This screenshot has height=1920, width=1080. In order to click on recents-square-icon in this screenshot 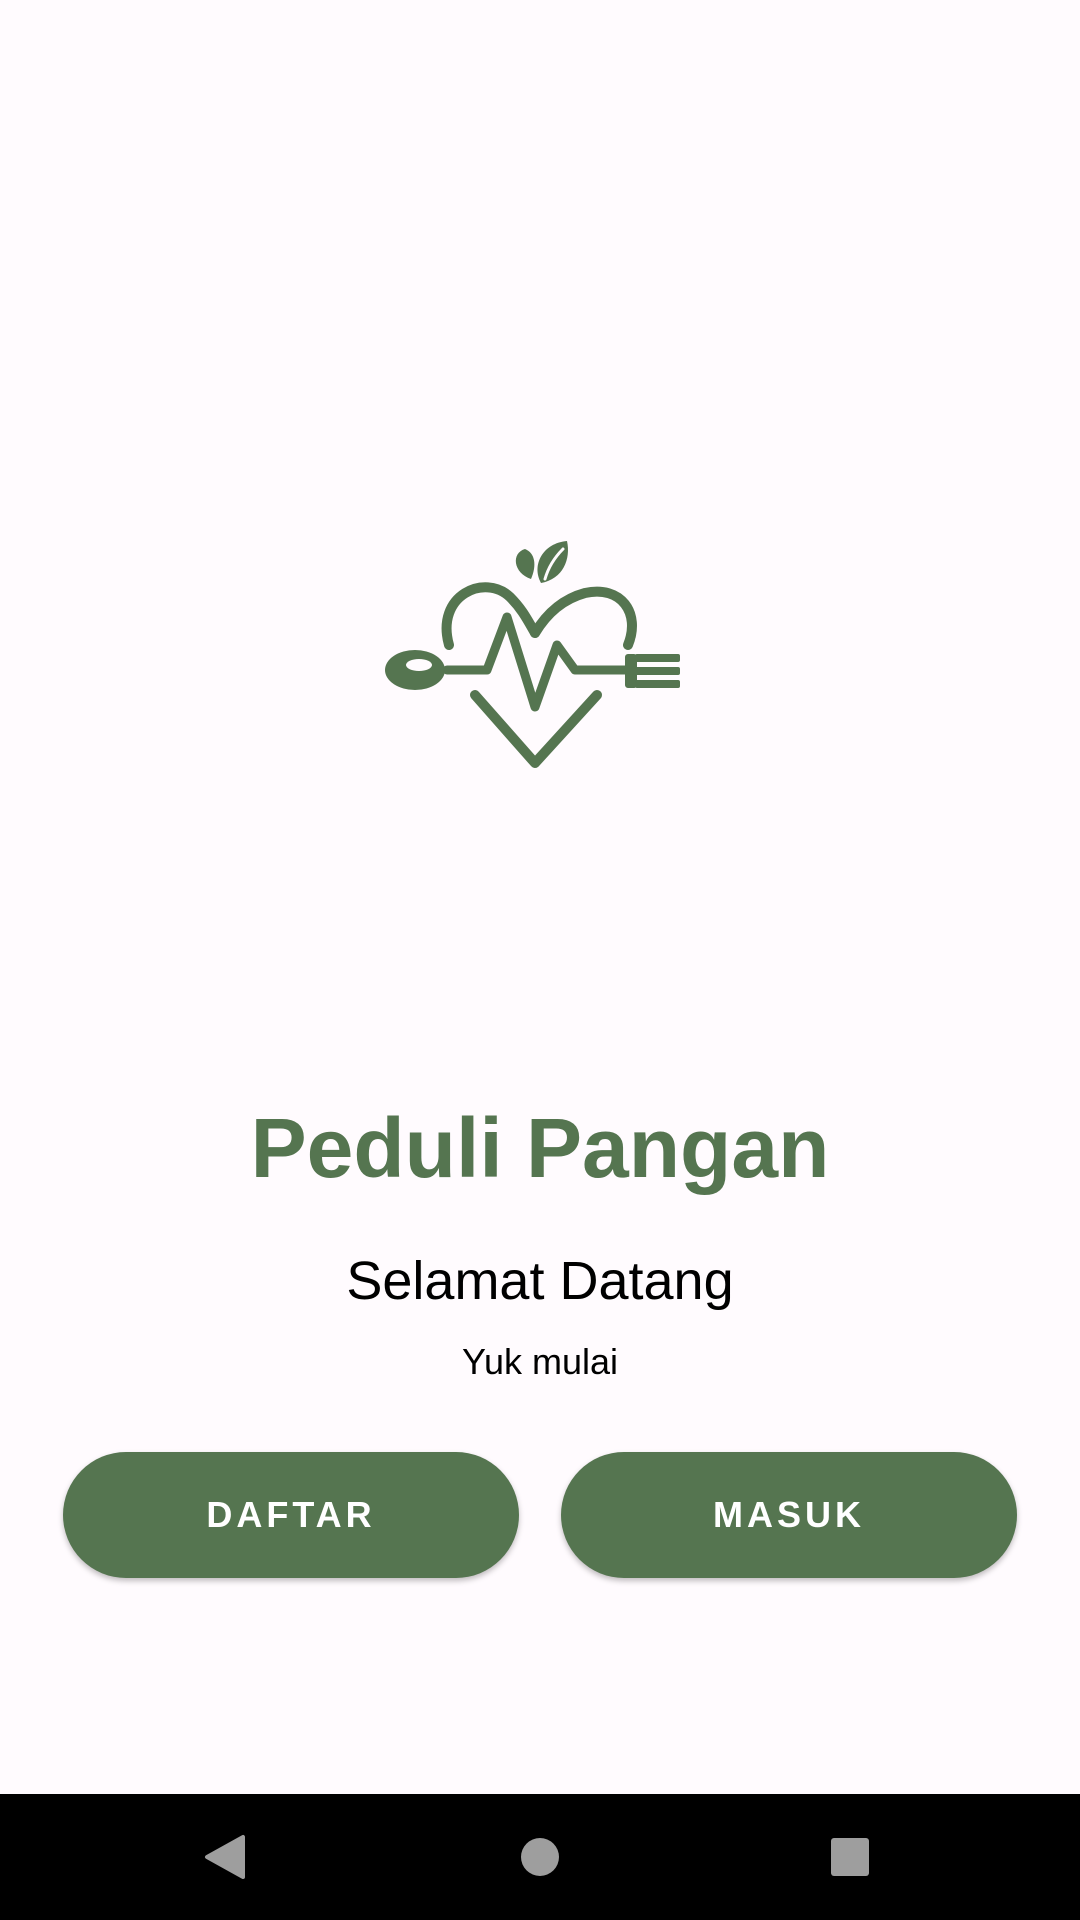, I will do `click(850, 1857)`.